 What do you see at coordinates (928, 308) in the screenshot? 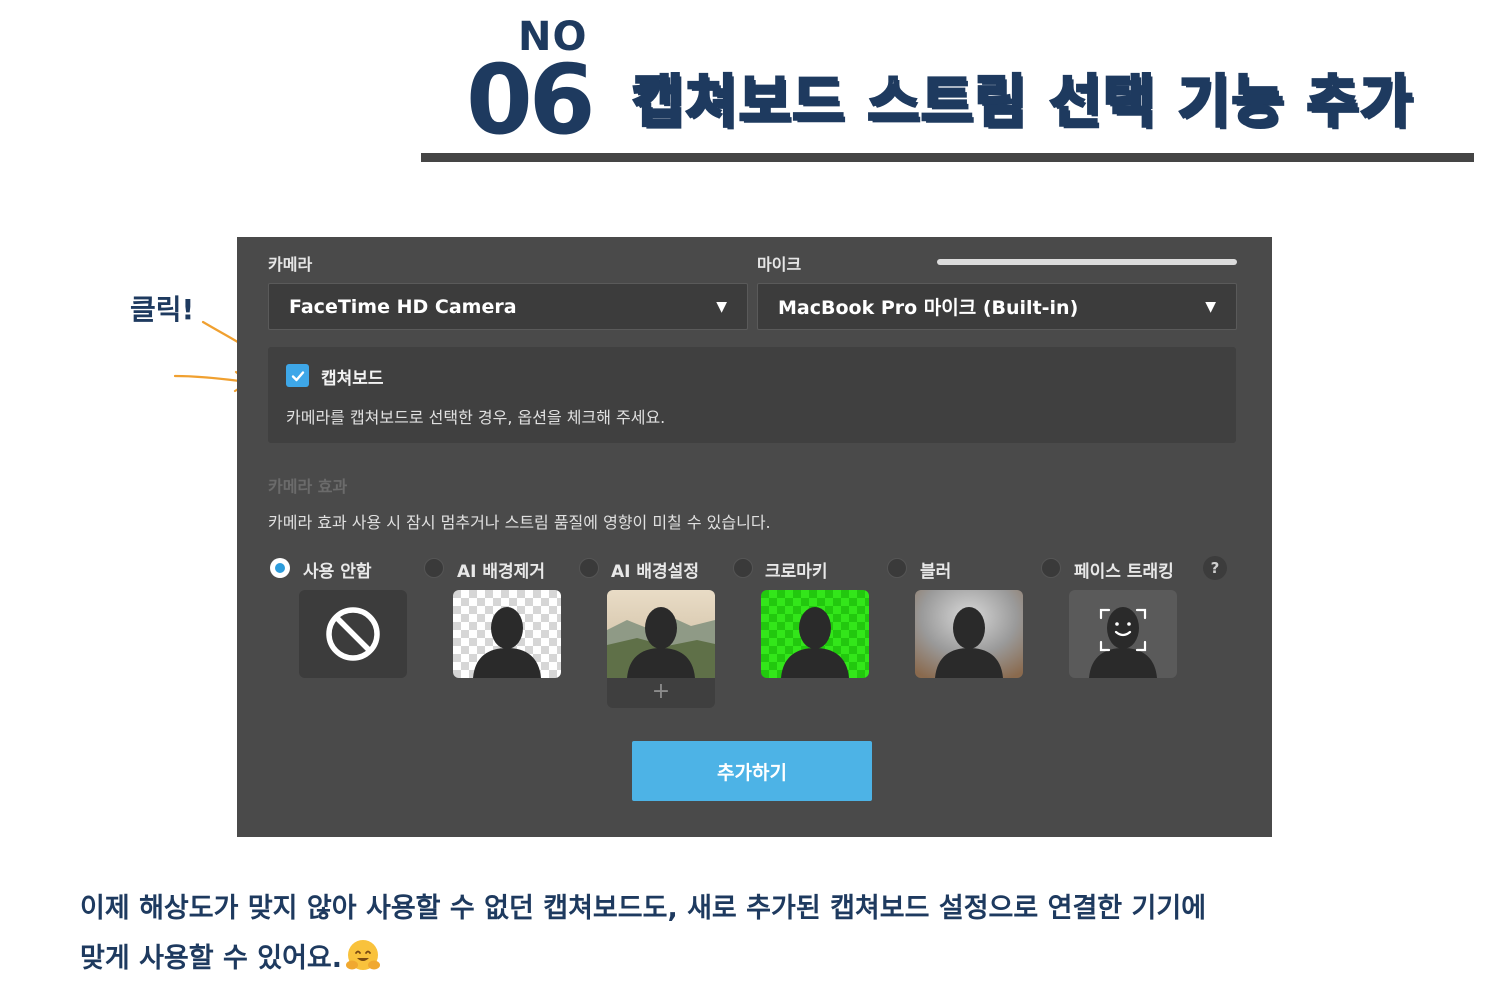
I see `mic-select-value: MacBook Pro 마이크 (Built-in)` at bounding box center [928, 308].